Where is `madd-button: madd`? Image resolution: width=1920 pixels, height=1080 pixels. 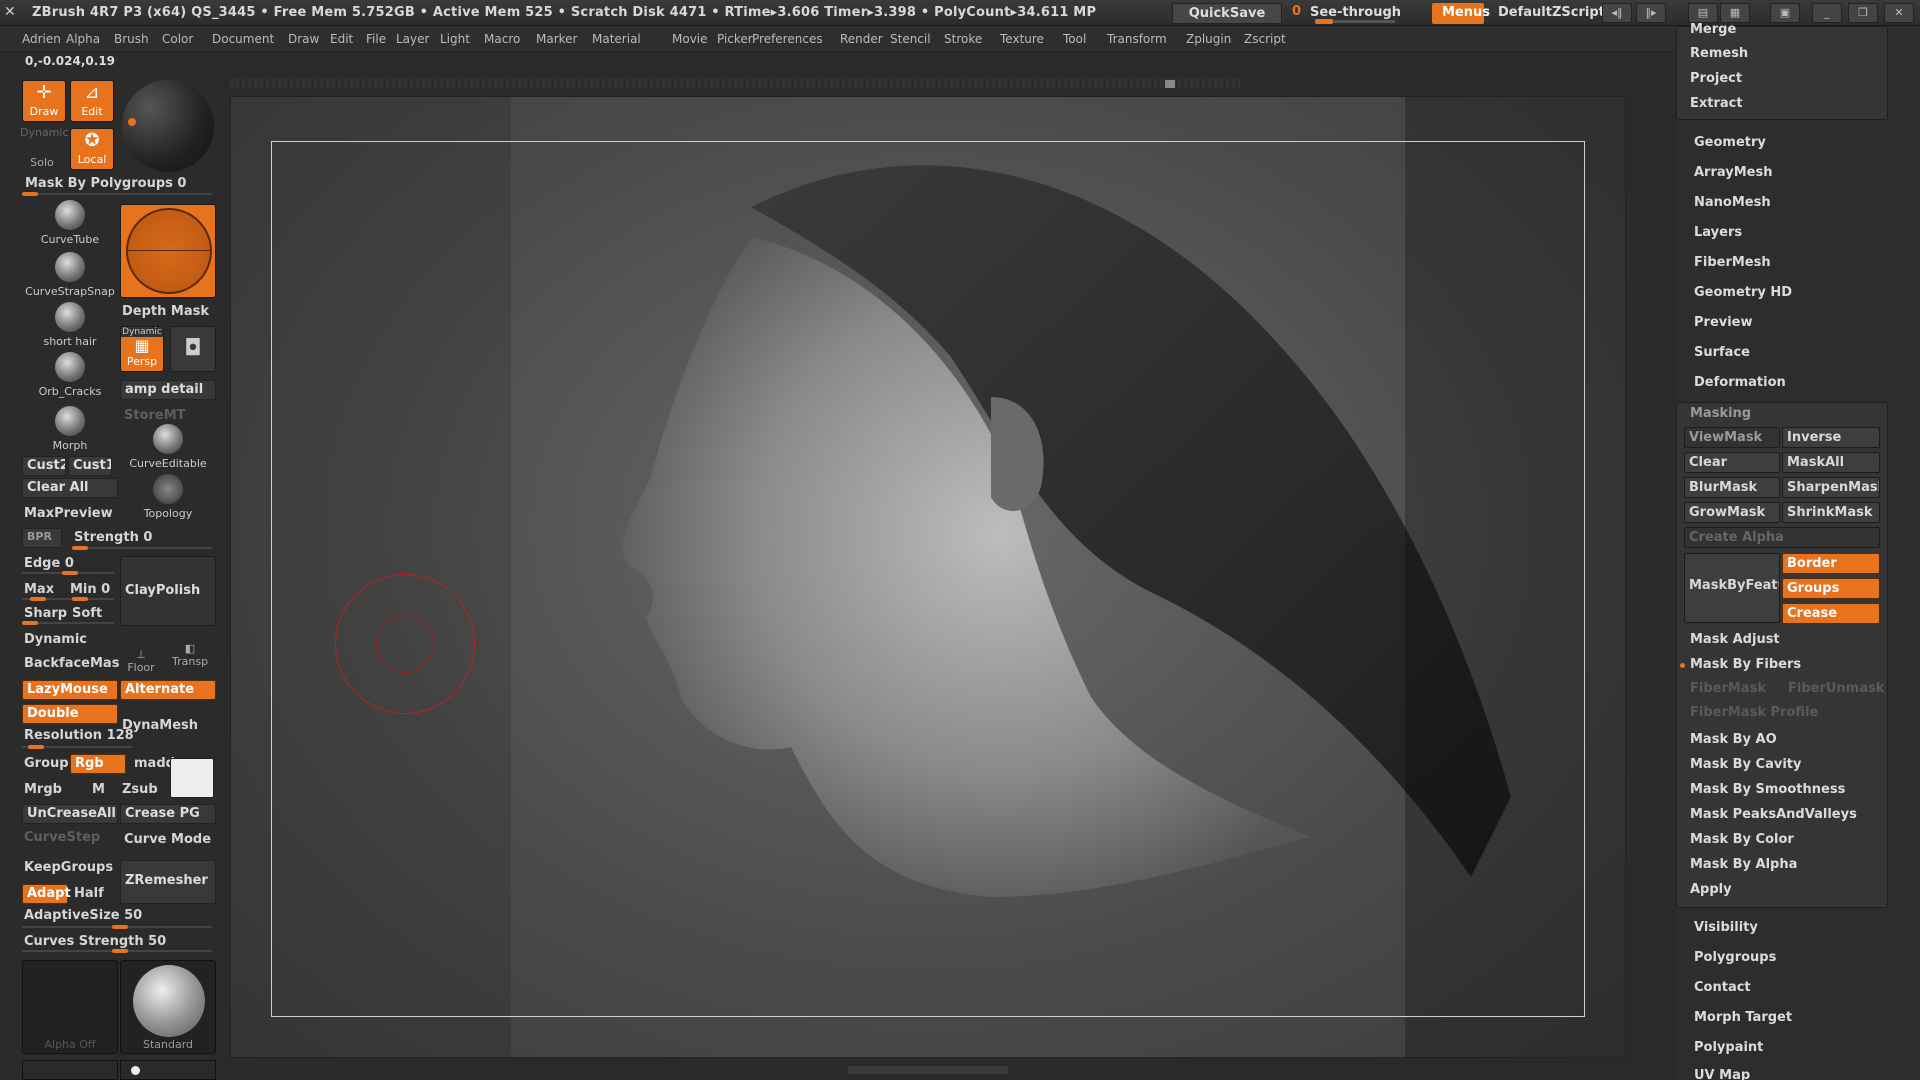 madd-button: madd is located at coordinates (154, 763).